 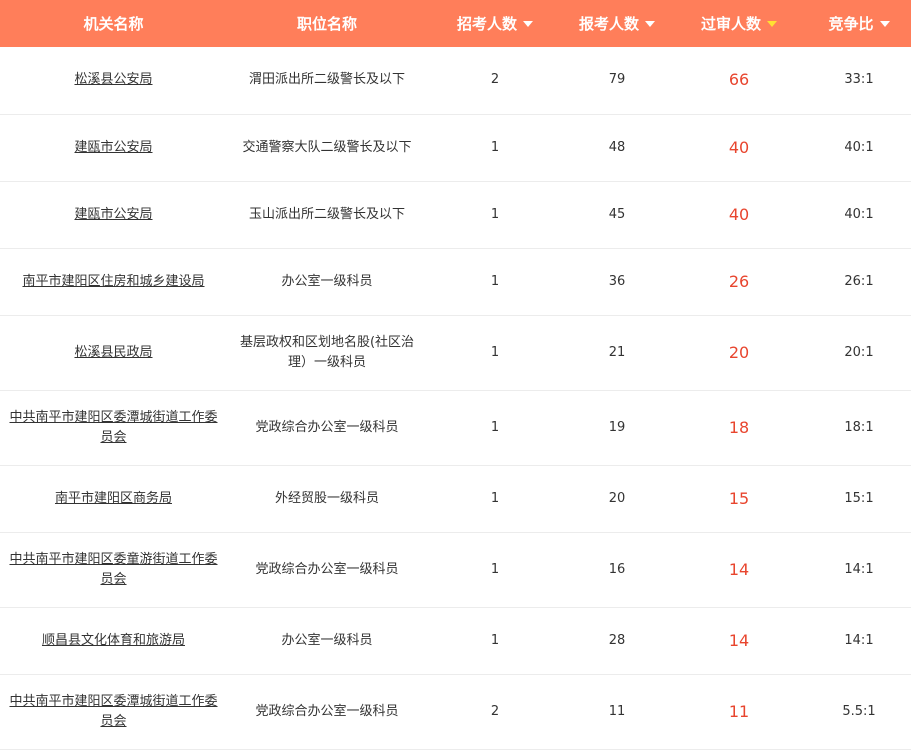 What do you see at coordinates (739, 80) in the screenshot?
I see `passed-cell: 66` at bounding box center [739, 80].